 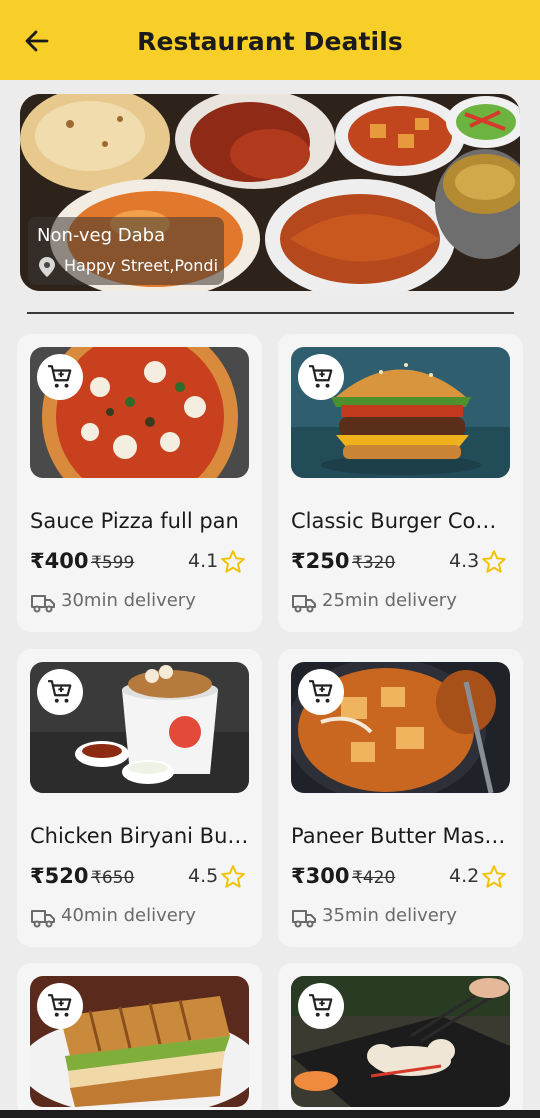 What do you see at coordinates (402, 521) in the screenshot?
I see `food-name: Classic Burger Combo` at bounding box center [402, 521].